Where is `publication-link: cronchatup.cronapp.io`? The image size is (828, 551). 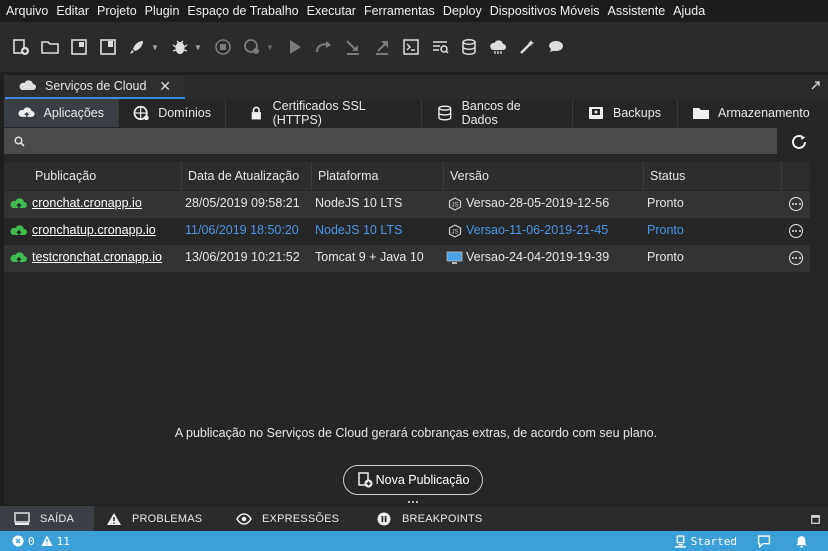
publication-link: cronchatup.cronapp.io is located at coordinates (94, 231).